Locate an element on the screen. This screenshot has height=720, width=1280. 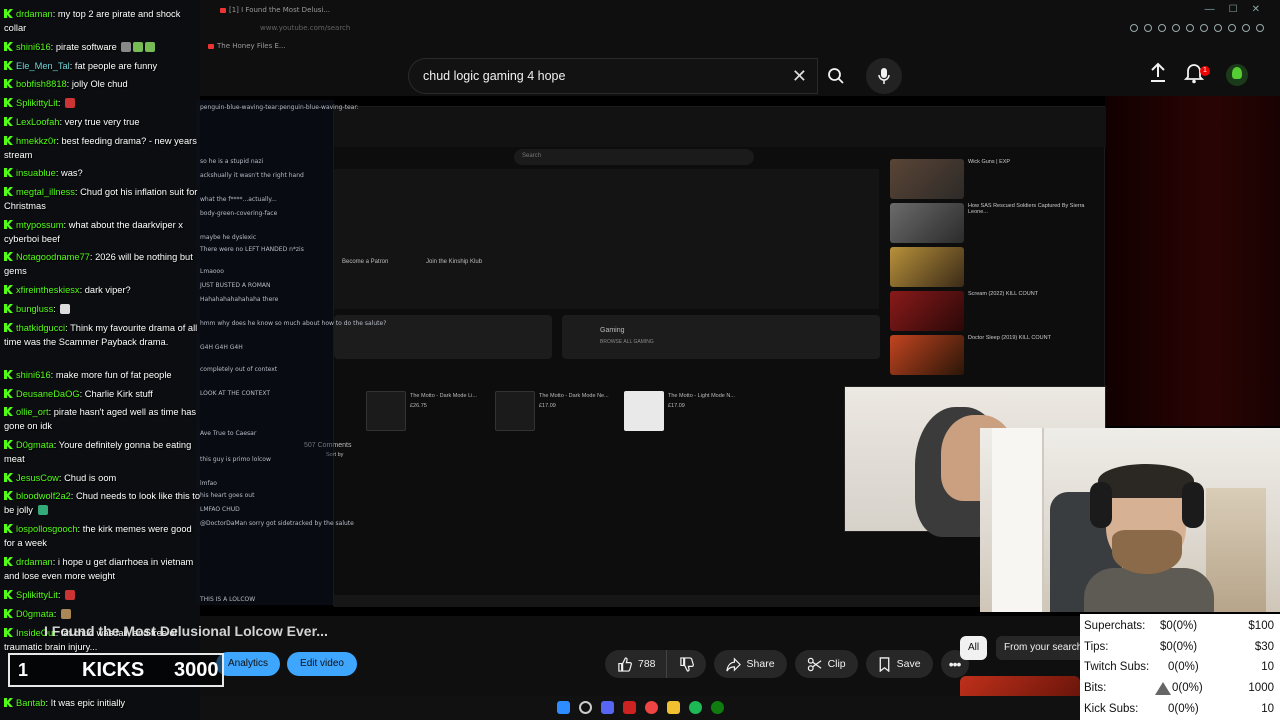
donation-label: Superchats: is located at coordinates (1115, 626).